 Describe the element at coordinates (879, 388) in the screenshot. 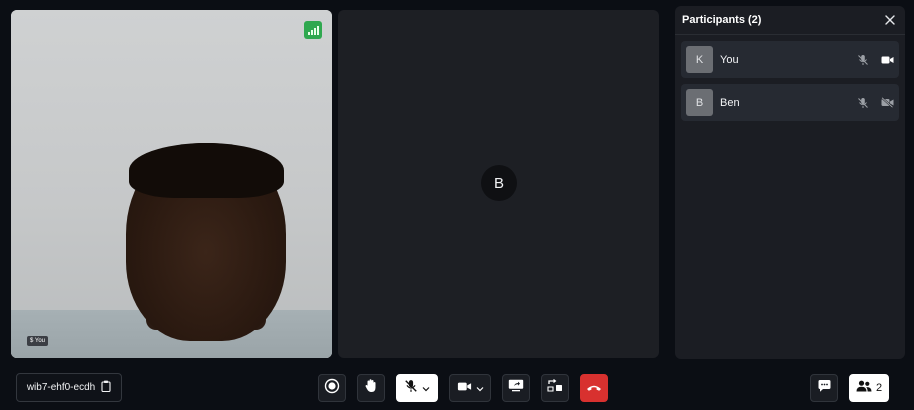

I see `participants-count: 2` at that location.